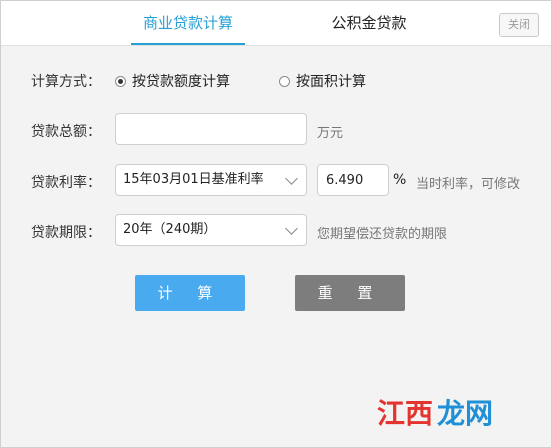 The width and height of the screenshot is (552, 448). What do you see at coordinates (284, 81) in the screenshot?
I see `radio-unchecked-icon` at bounding box center [284, 81].